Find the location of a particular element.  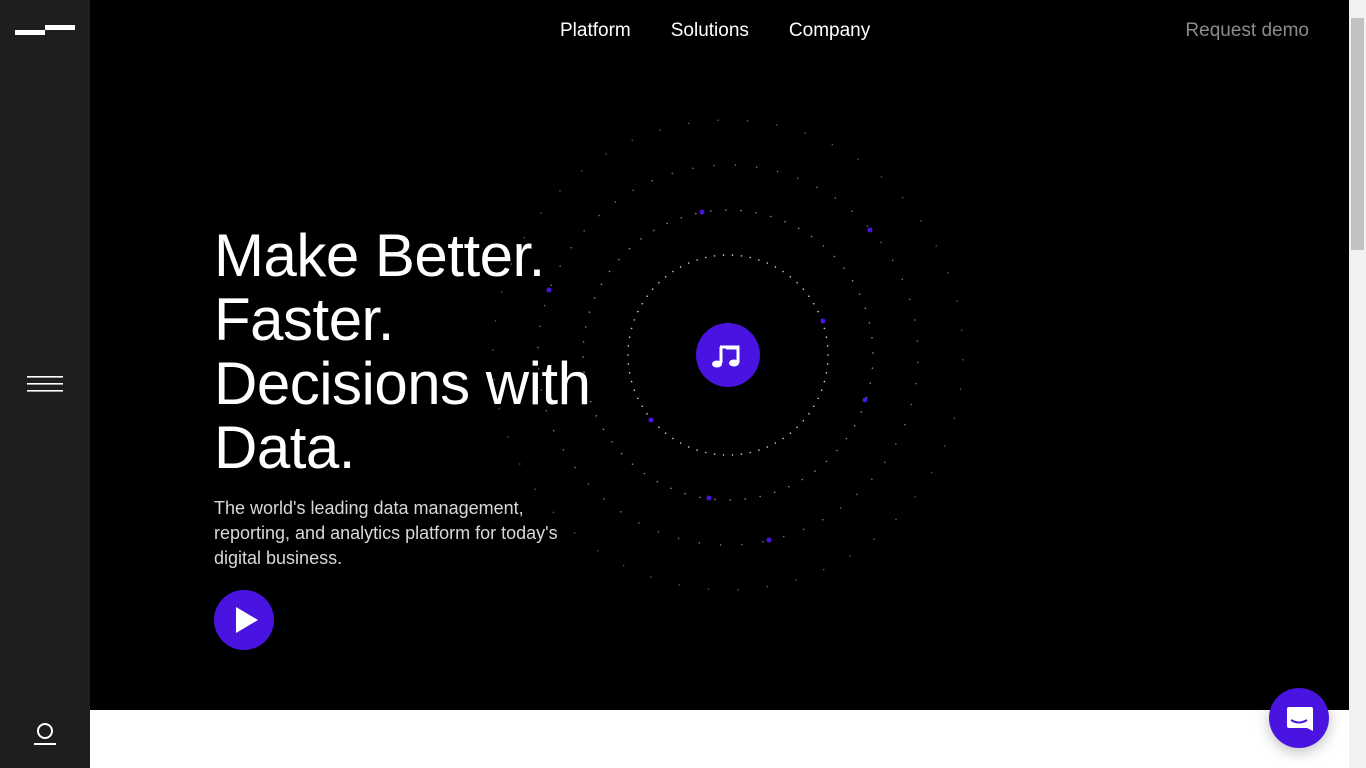

play-video-button is located at coordinates (244, 620).